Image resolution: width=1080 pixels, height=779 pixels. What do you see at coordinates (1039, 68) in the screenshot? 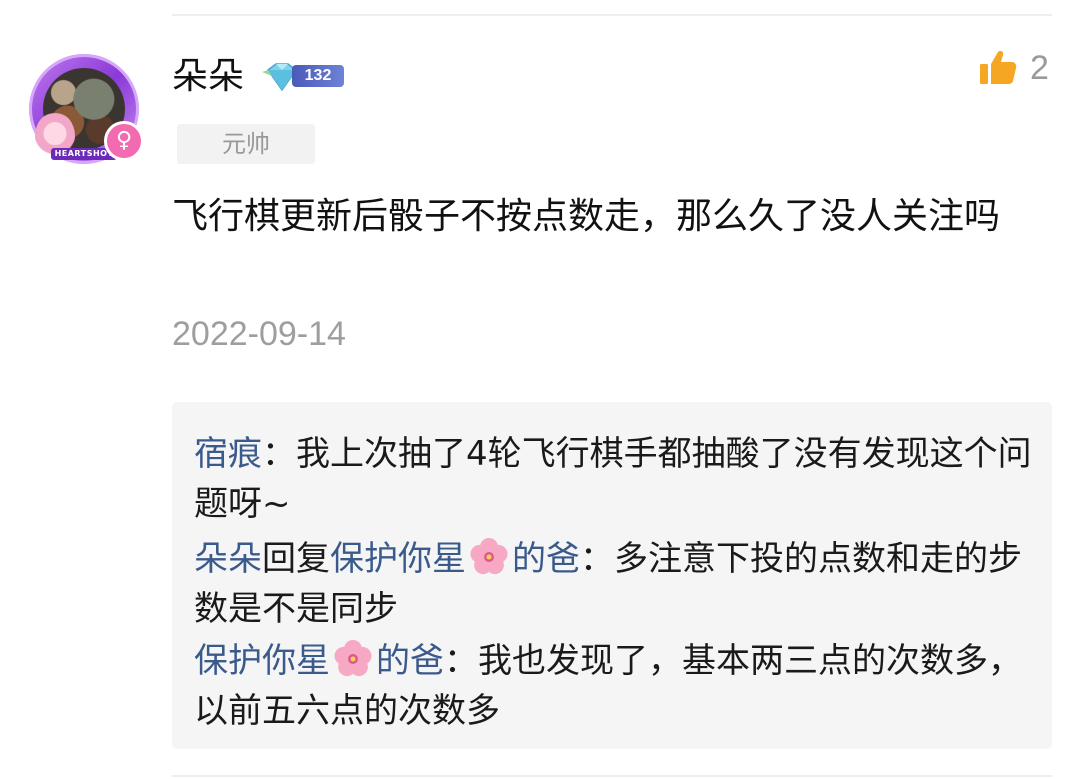
I see `like-count: 2` at bounding box center [1039, 68].